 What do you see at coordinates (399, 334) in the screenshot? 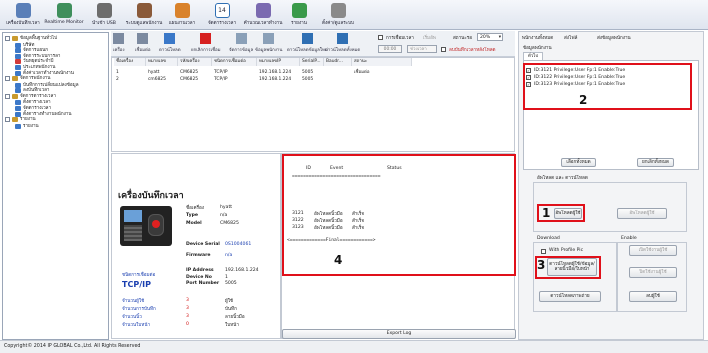
I see `export-log-button: Export Log` at bounding box center [399, 334].